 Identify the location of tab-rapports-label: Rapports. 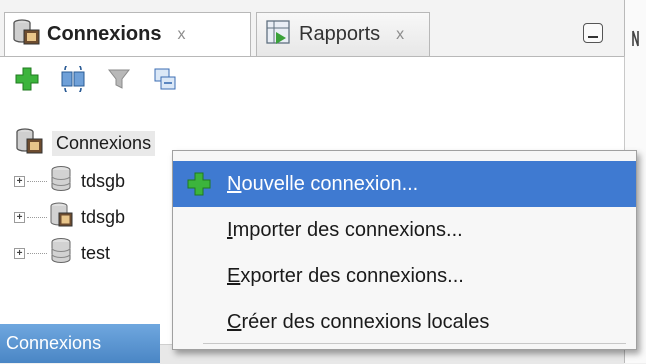
(340, 34).